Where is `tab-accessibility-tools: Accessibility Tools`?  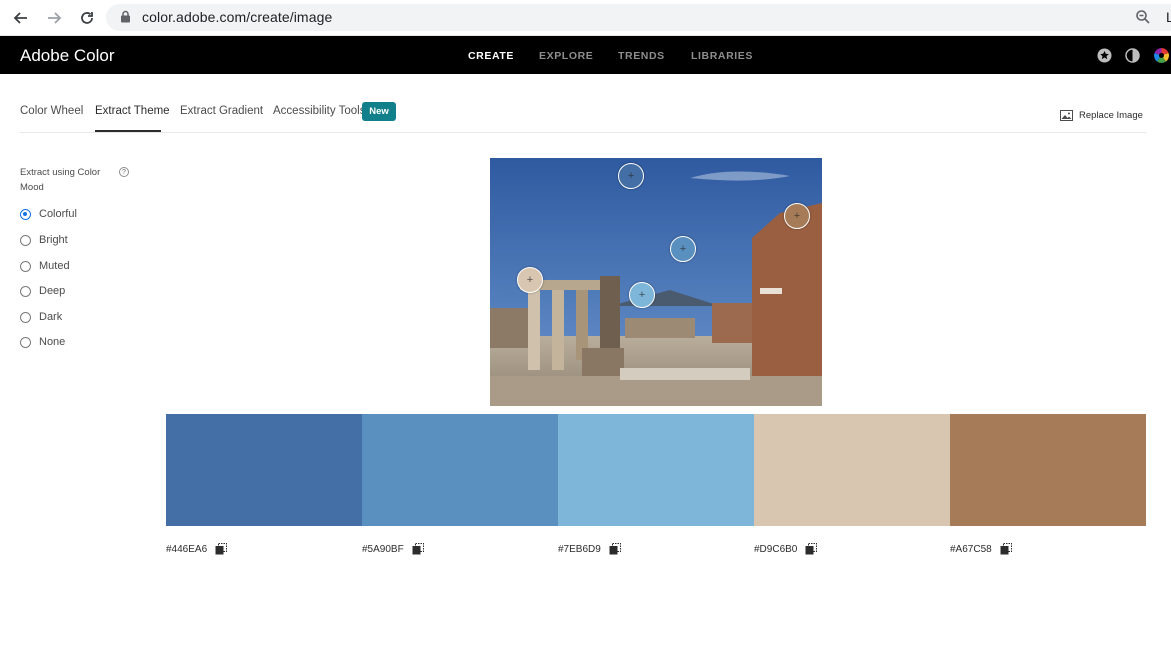 tab-accessibility-tools: Accessibility Tools is located at coordinates (319, 111).